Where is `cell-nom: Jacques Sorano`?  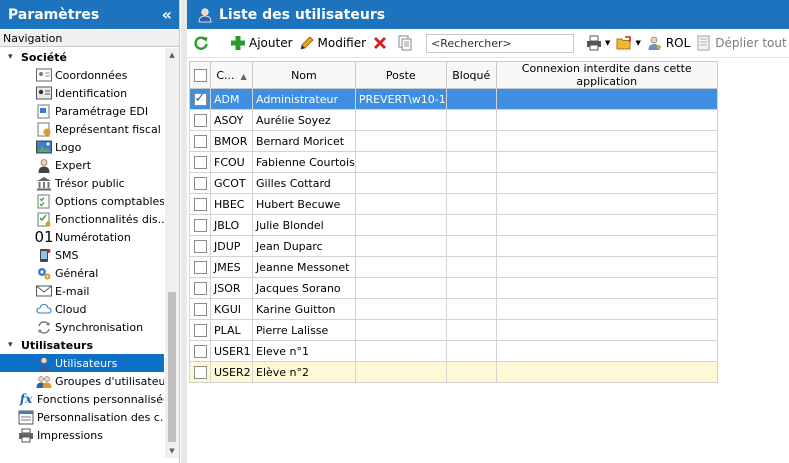
cell-nom: Jacques Sorano is located at coordinates (304, 288).